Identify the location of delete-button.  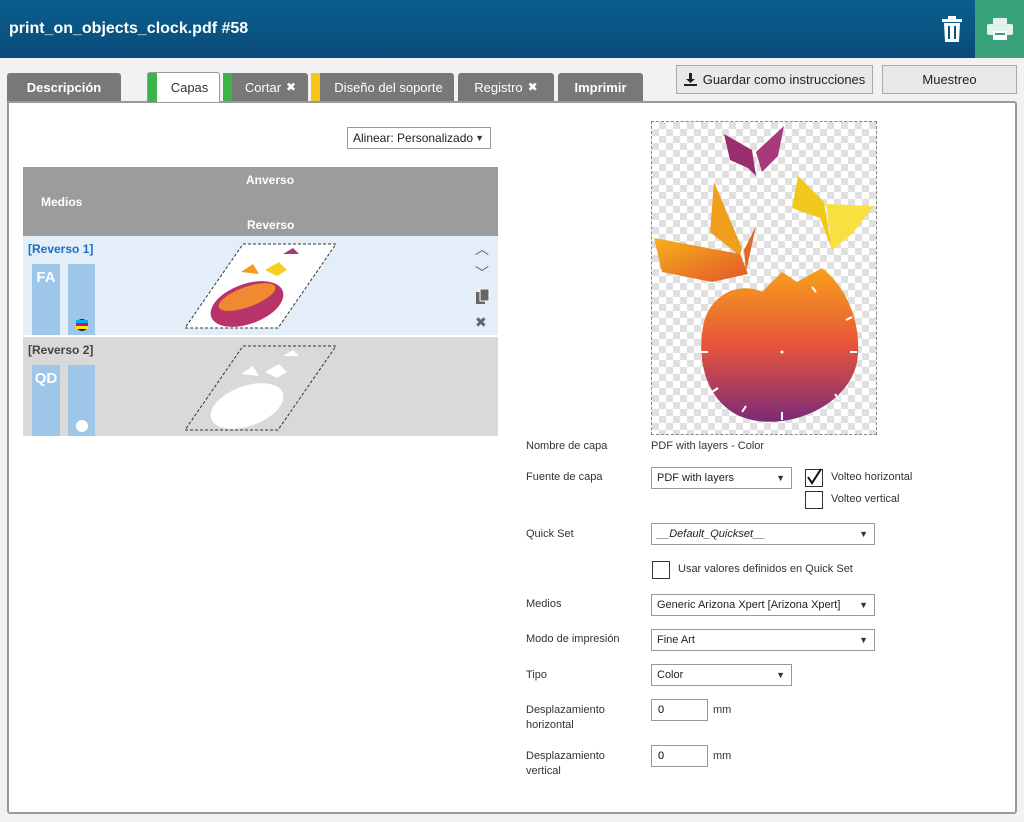
(952, 29).